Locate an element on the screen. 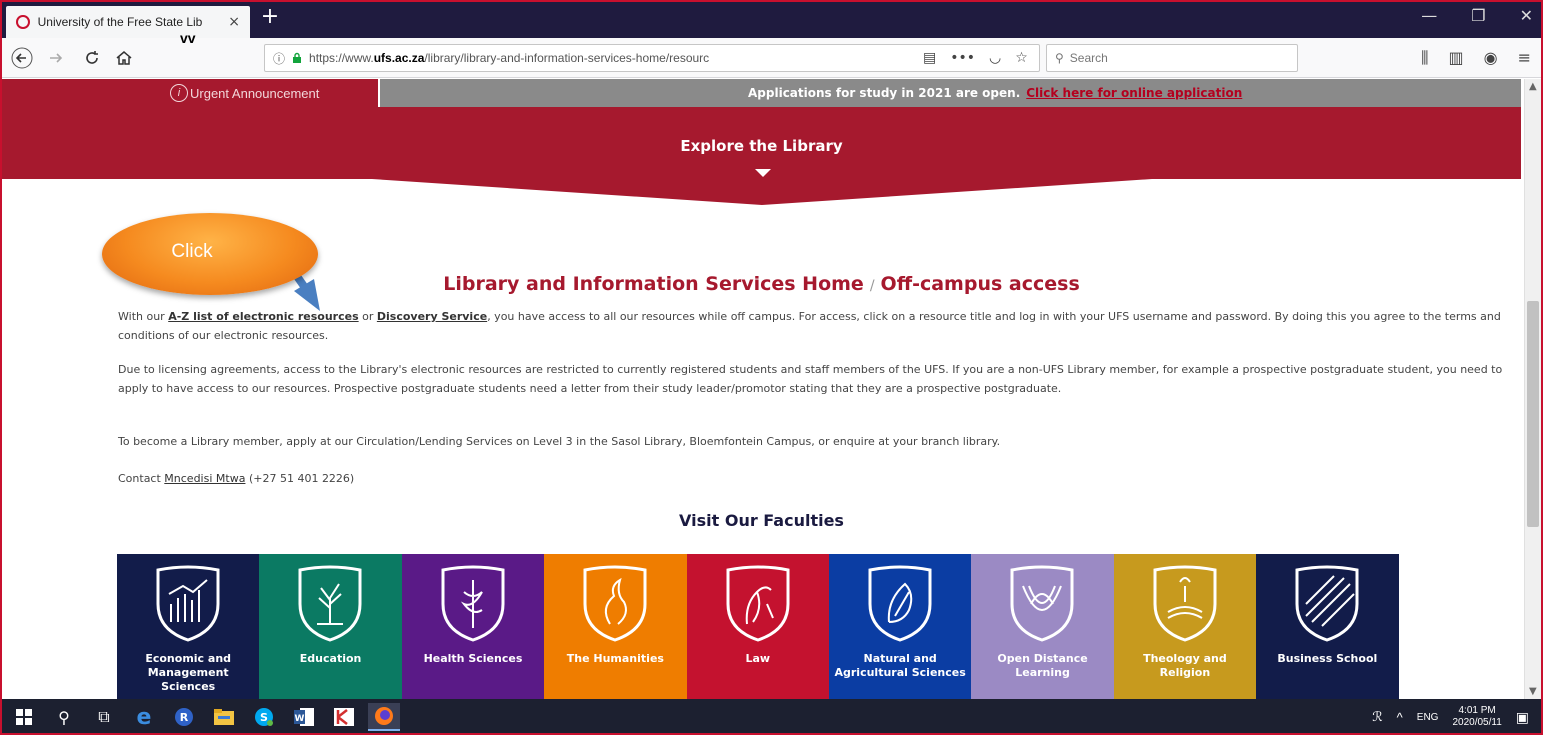 Image resolution: width=1543 pixels, height=735 pixels. faculty-tile: Law is located at coordinates (757, 626).